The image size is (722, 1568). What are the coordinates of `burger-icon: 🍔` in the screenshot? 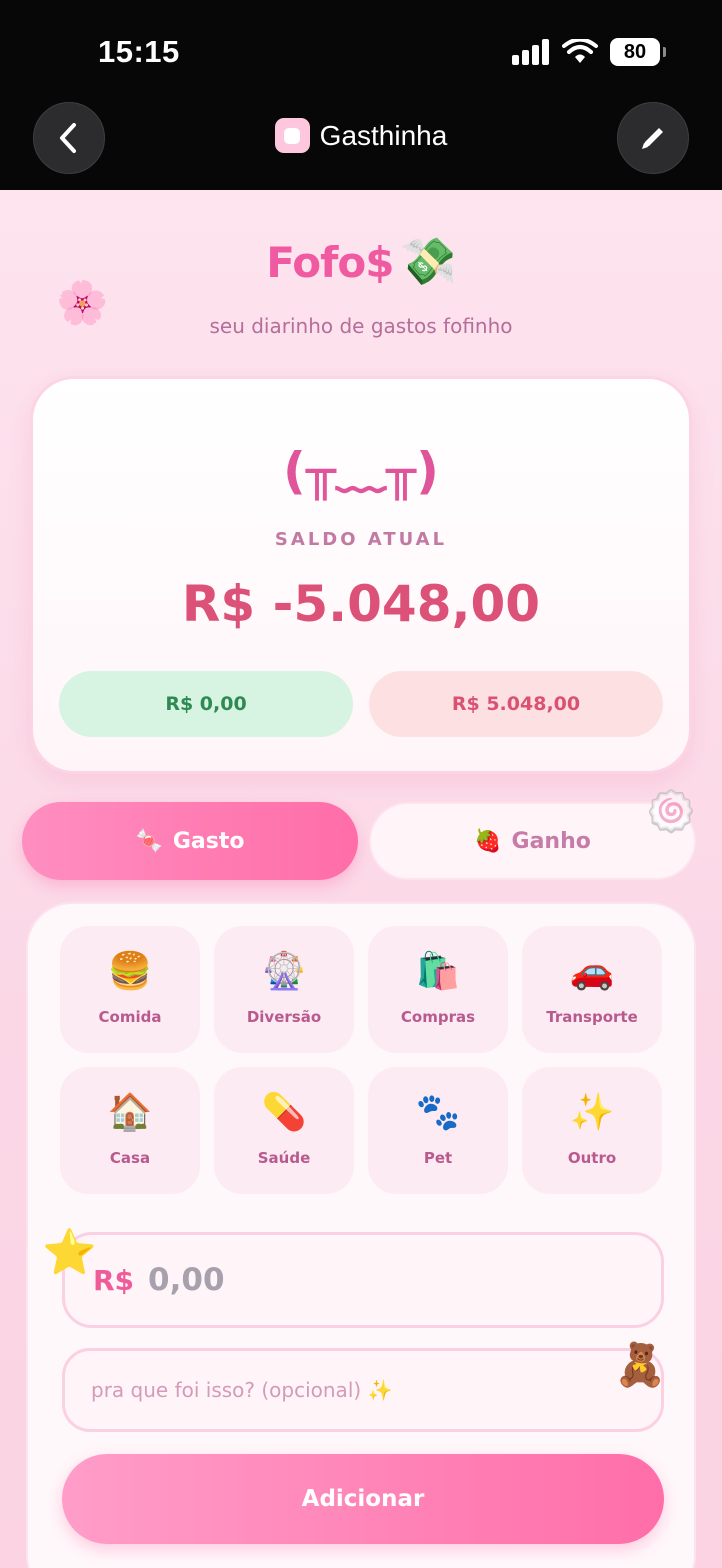 It's located at (130, 971).